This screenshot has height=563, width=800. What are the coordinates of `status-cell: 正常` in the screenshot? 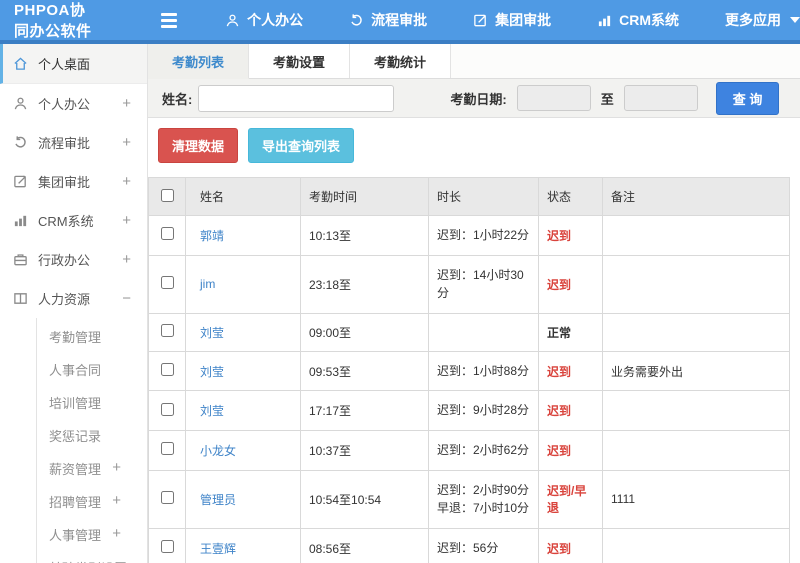 It's located at (570, 332).